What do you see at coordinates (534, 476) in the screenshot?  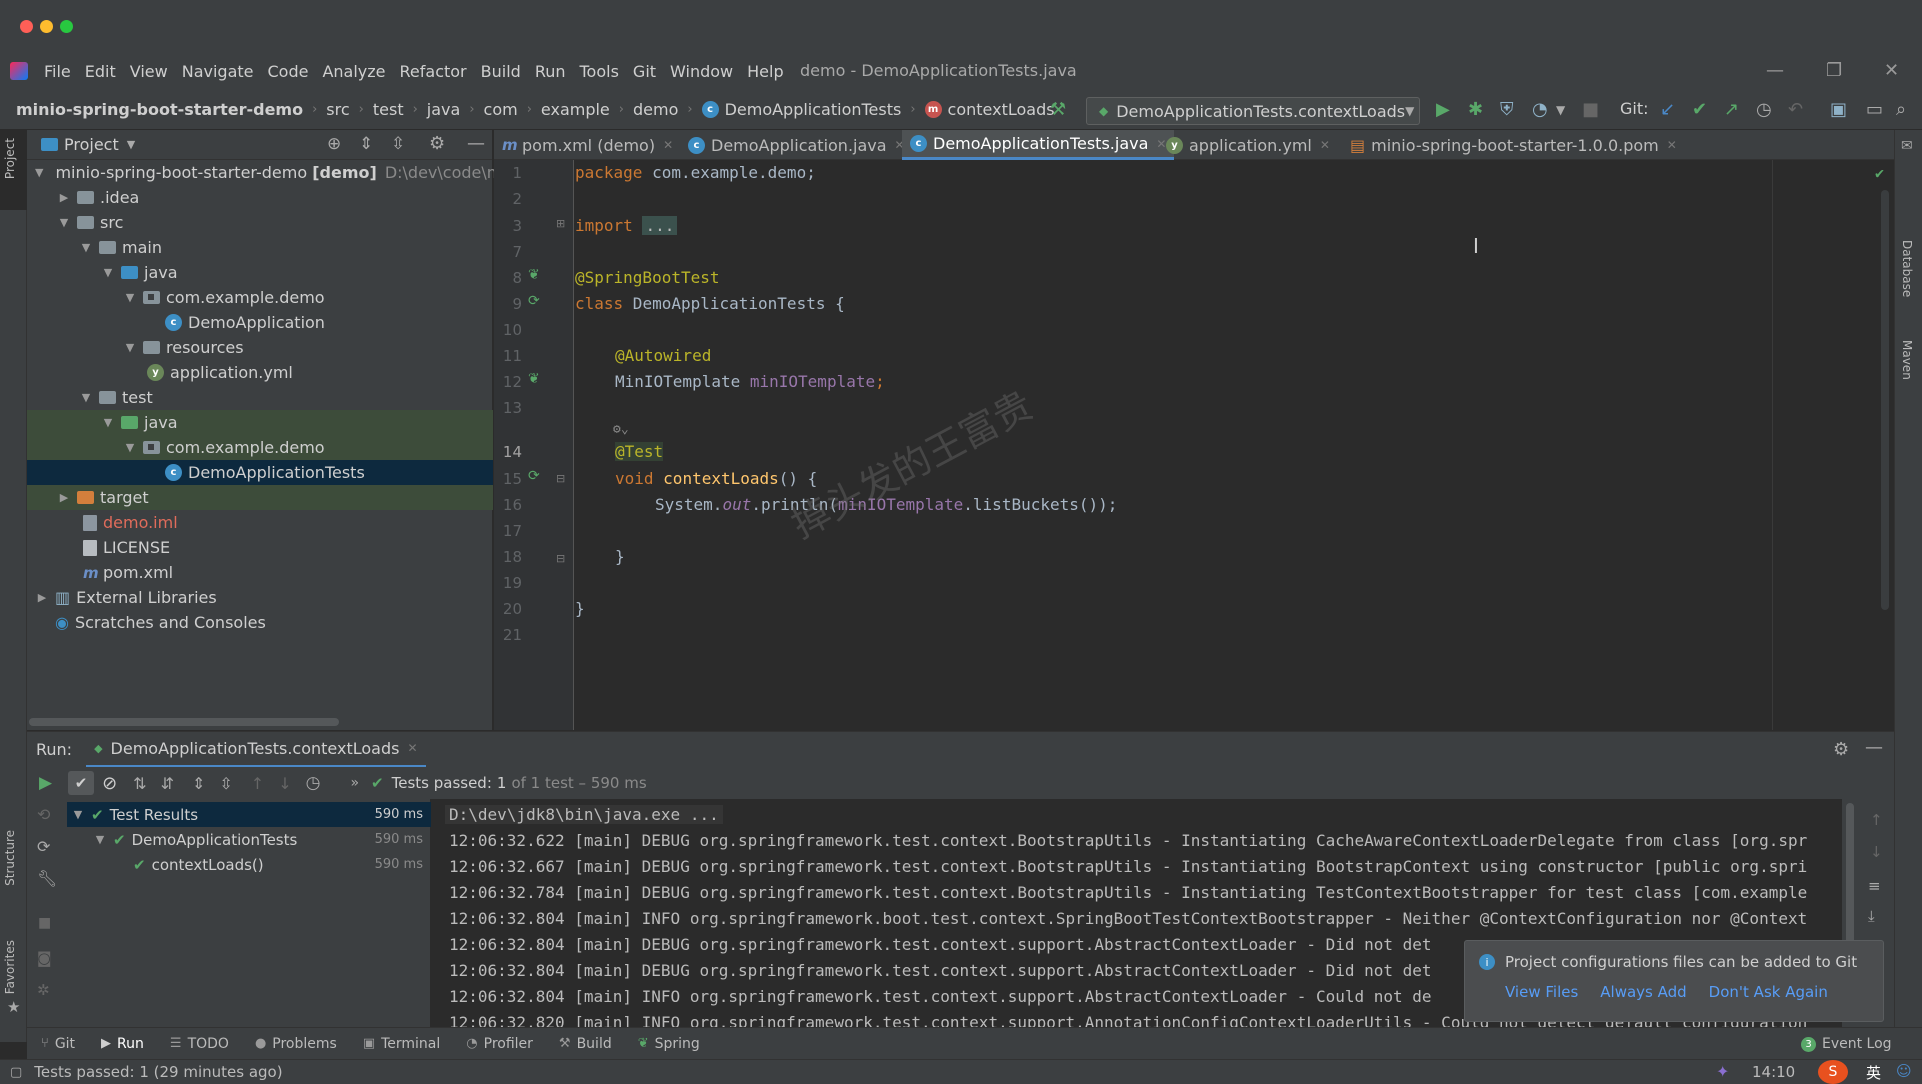 I see `run-test-method-icon: ⟳` at bounding box center [534, 476].